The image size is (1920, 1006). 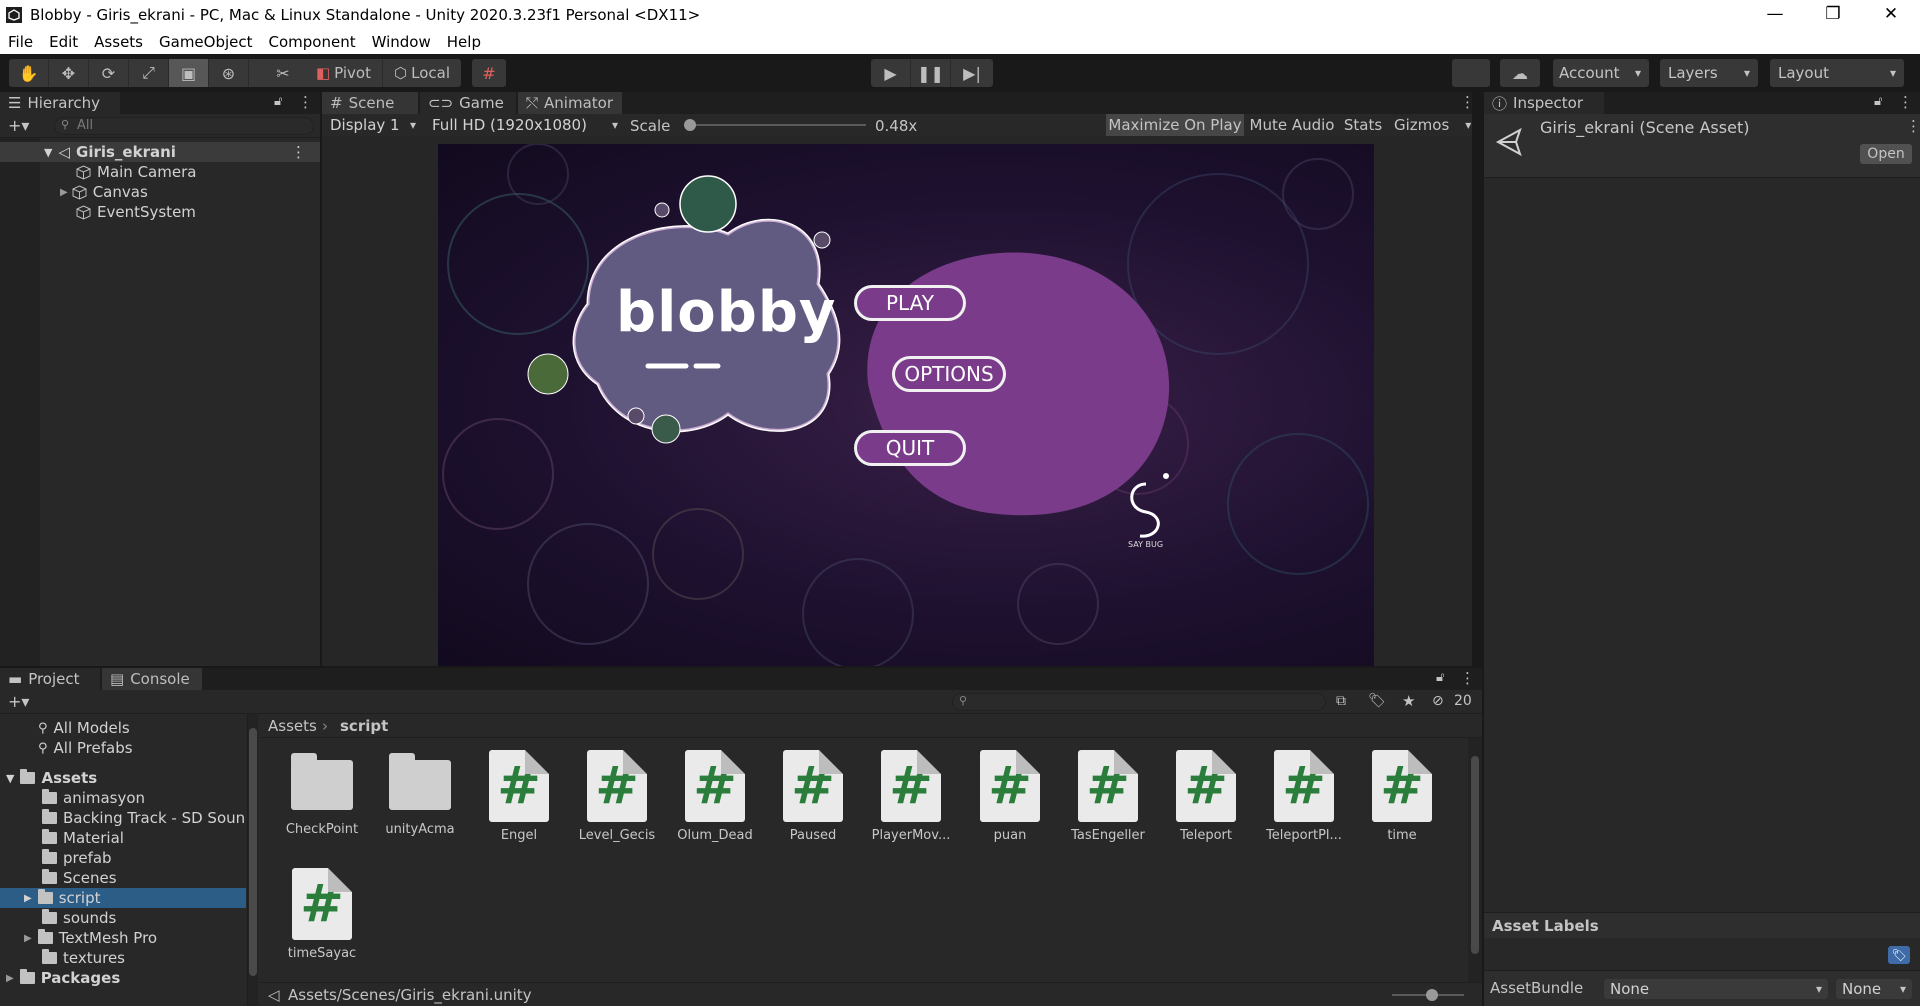 I want to click on tree-folder-textures: textures, so click(x=83, y=958).